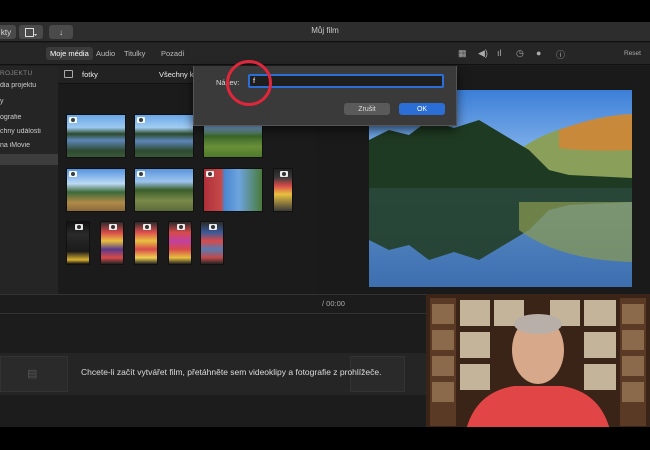 The image size is (650, 450). I want to click on volume-icon: ◀), so click(483, 53).